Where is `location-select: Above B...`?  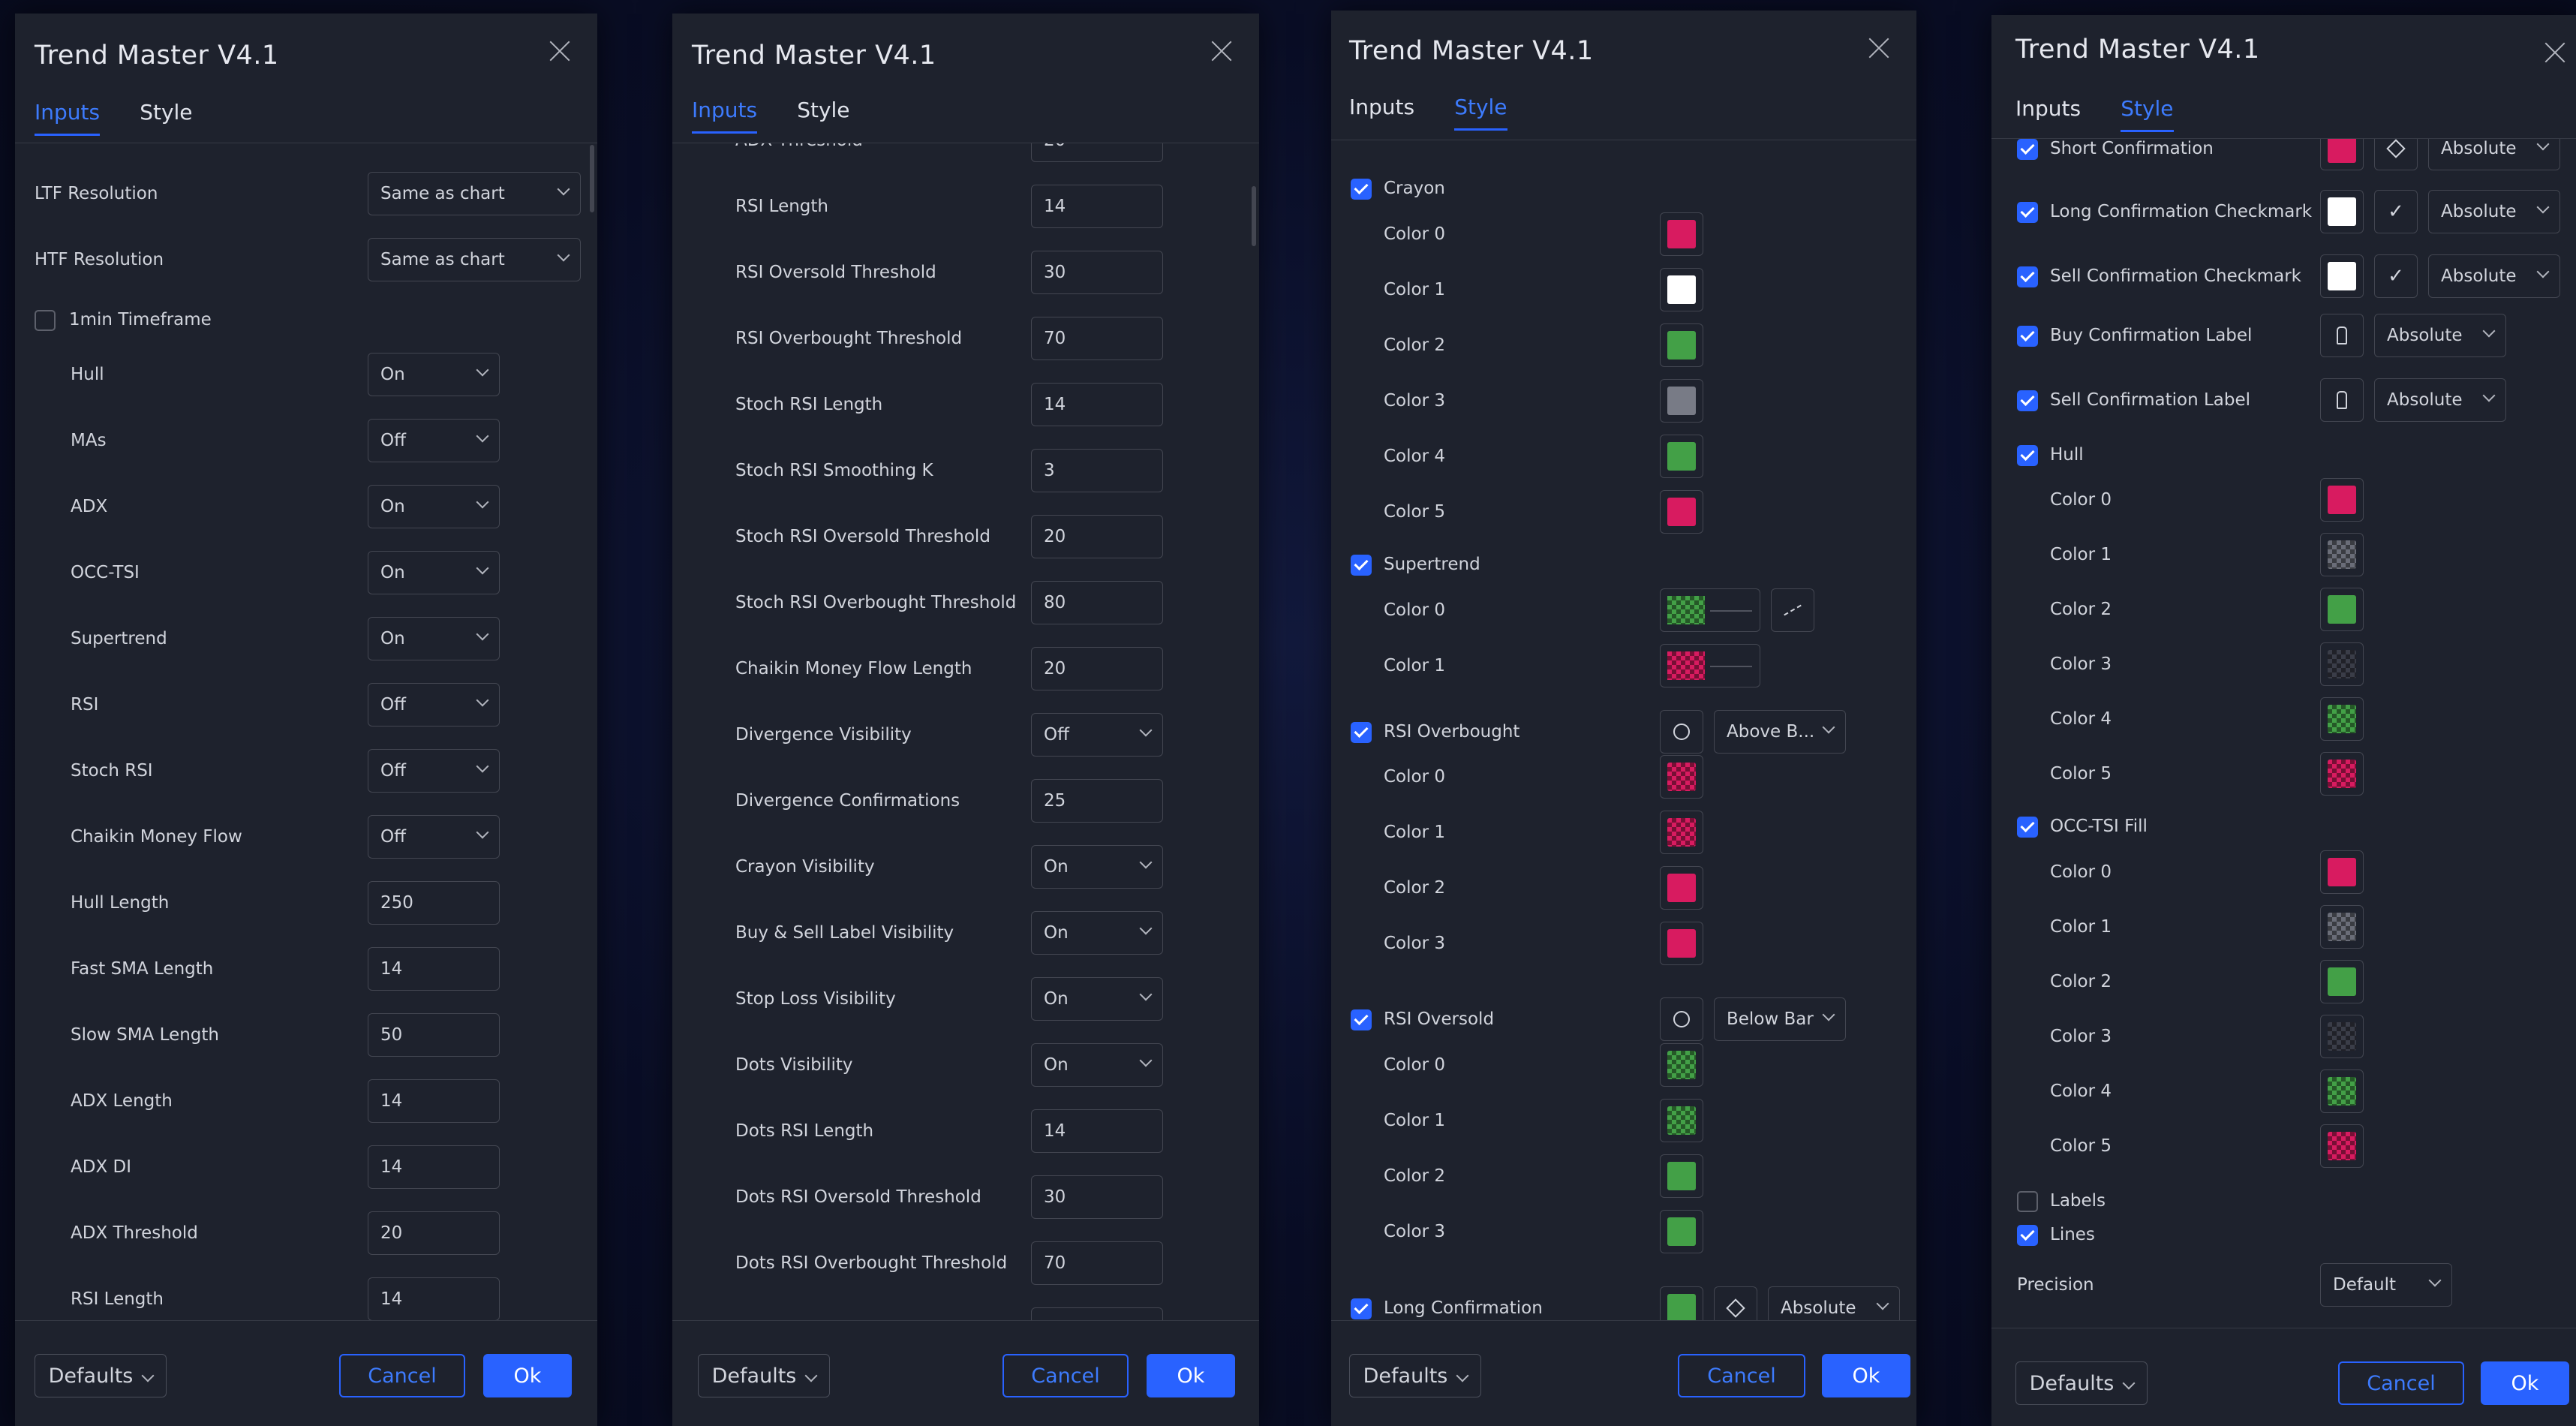 location-select: Above B... is located at coordinates (1780, 732).